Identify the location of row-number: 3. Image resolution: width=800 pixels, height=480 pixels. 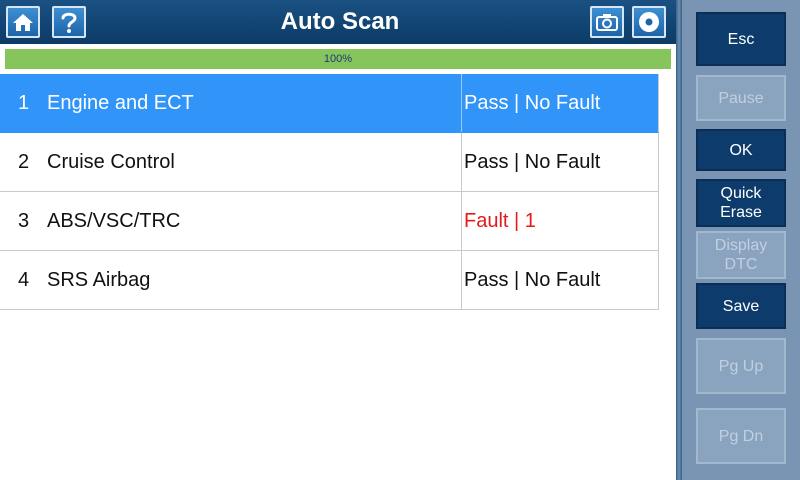
(24, 221).